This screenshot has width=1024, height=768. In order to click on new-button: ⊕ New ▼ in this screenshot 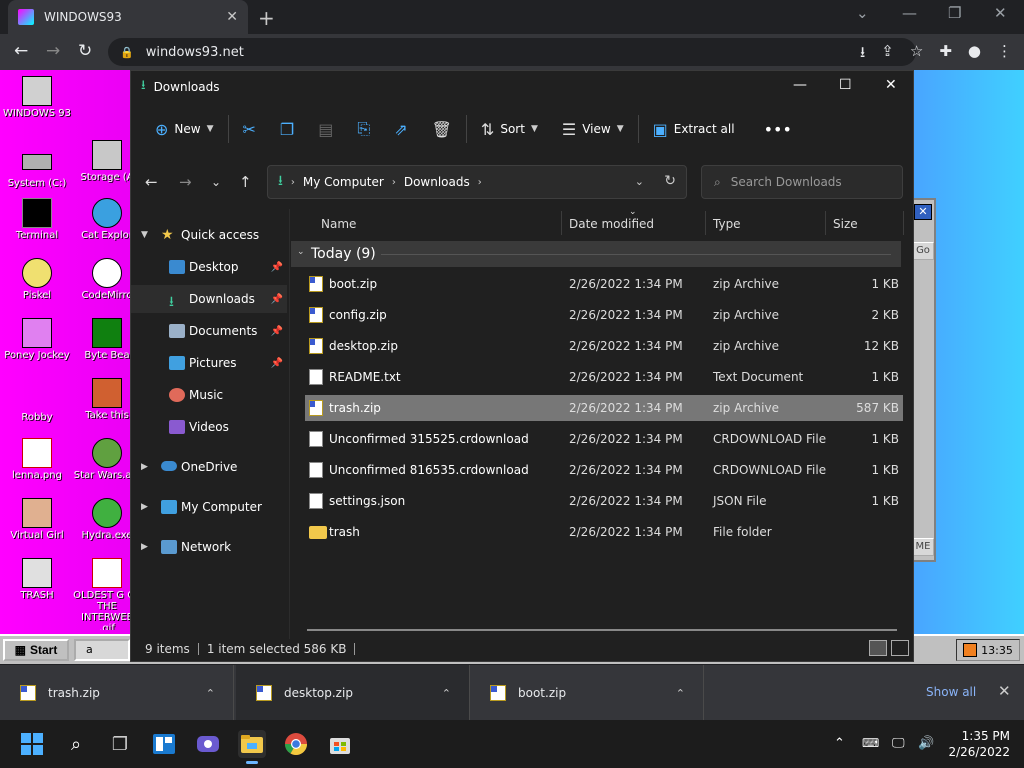, I will do `click(184, 129)`.